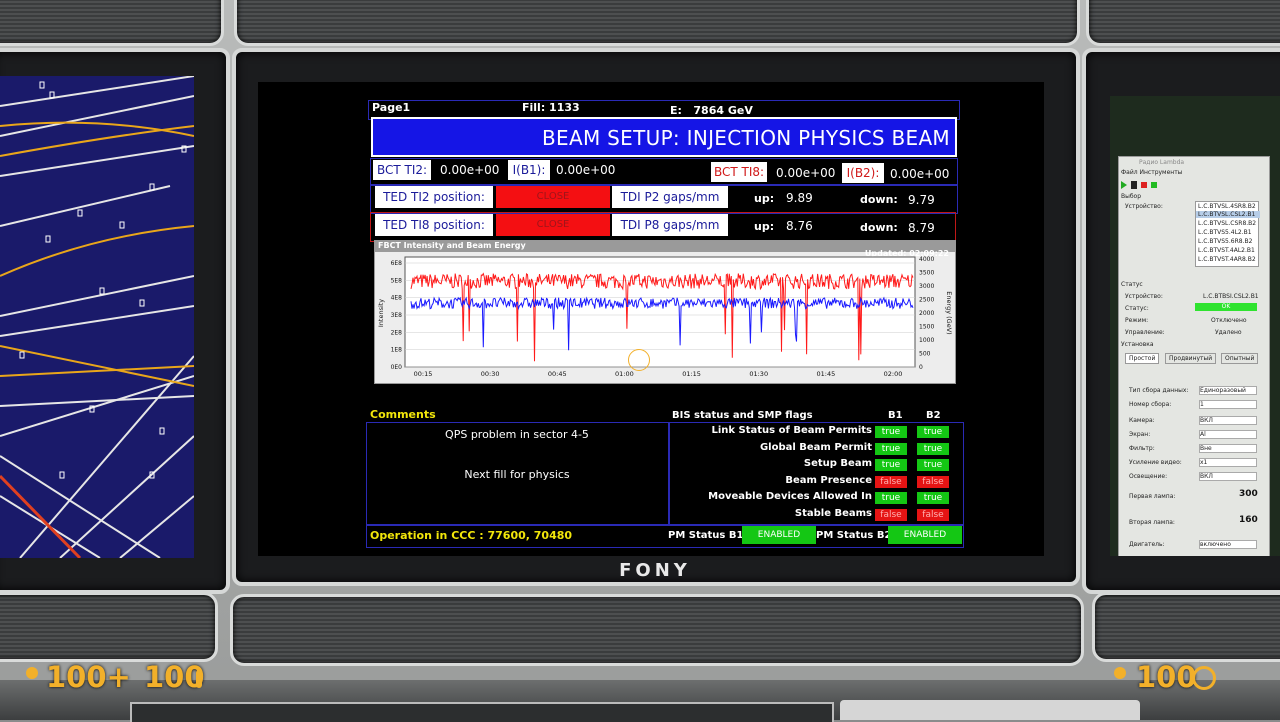  Describe the element at coordinates (391, 107) in the screenshot. I see `page-label: Page1` at that location.